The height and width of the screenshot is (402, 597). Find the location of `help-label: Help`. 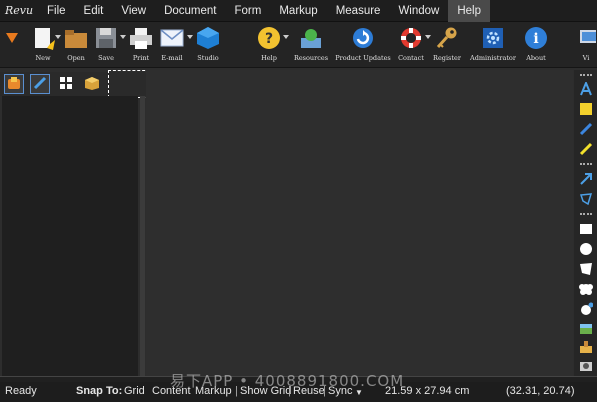

help-label: Help is located at coordinates (269, 58).